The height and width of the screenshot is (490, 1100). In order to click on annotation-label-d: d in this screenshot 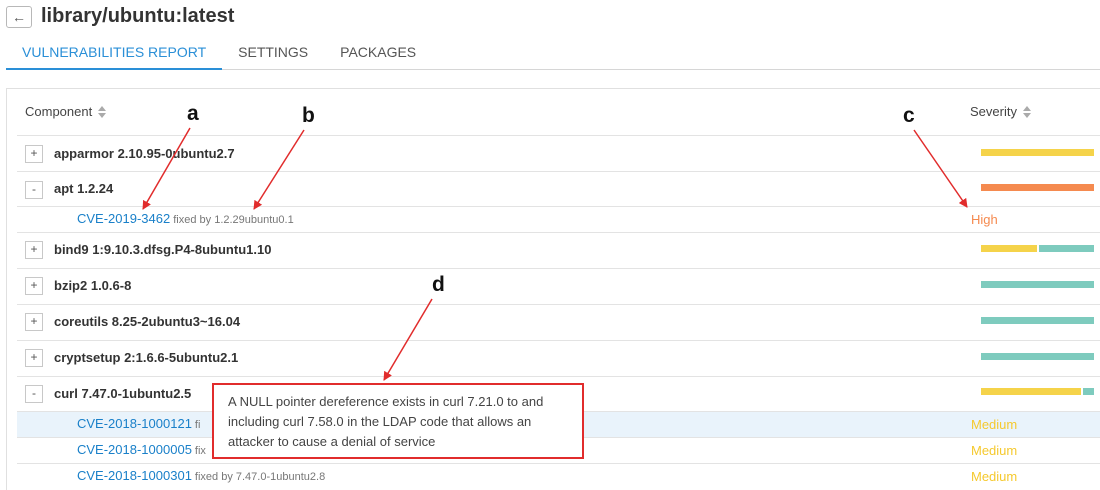, I will do `click(438, 284)`.